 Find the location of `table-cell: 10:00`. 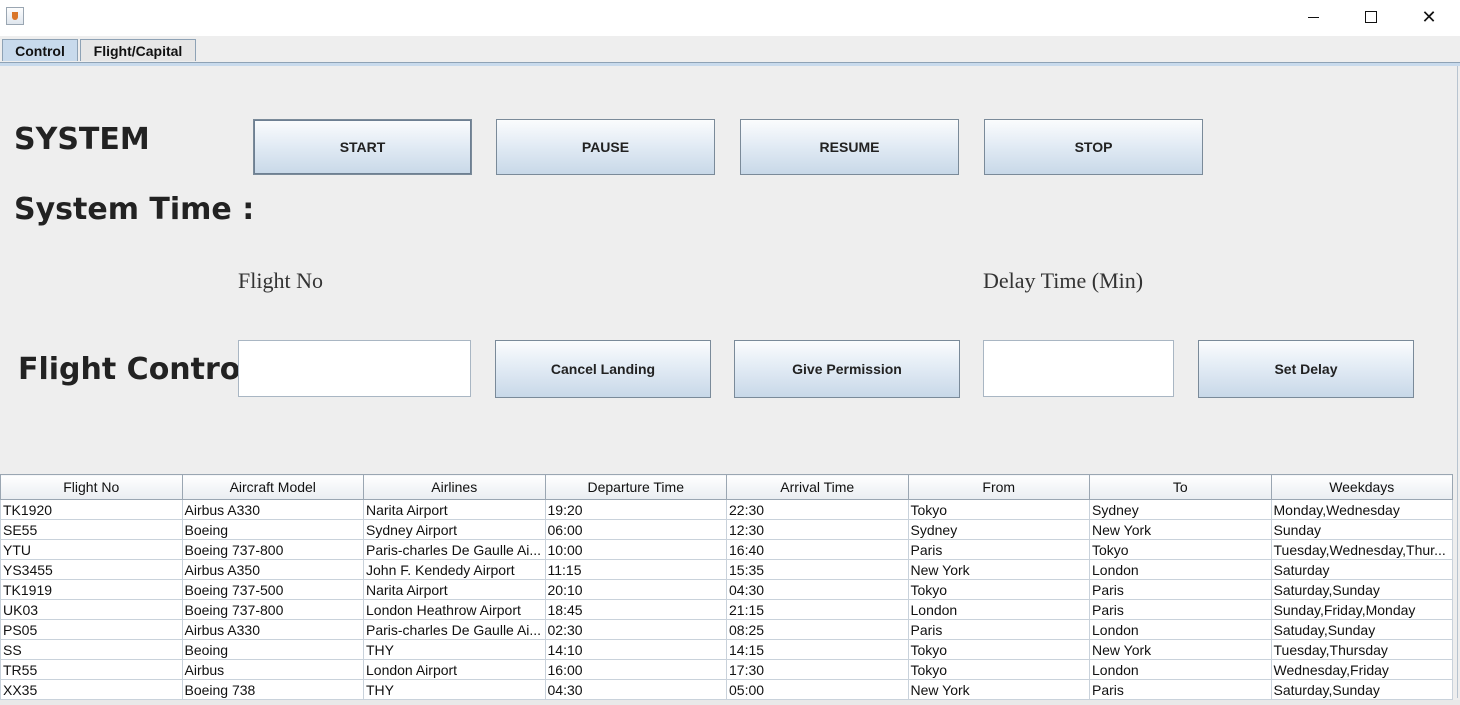

table-cell: 10:00 is located at coordinates (635, 549).